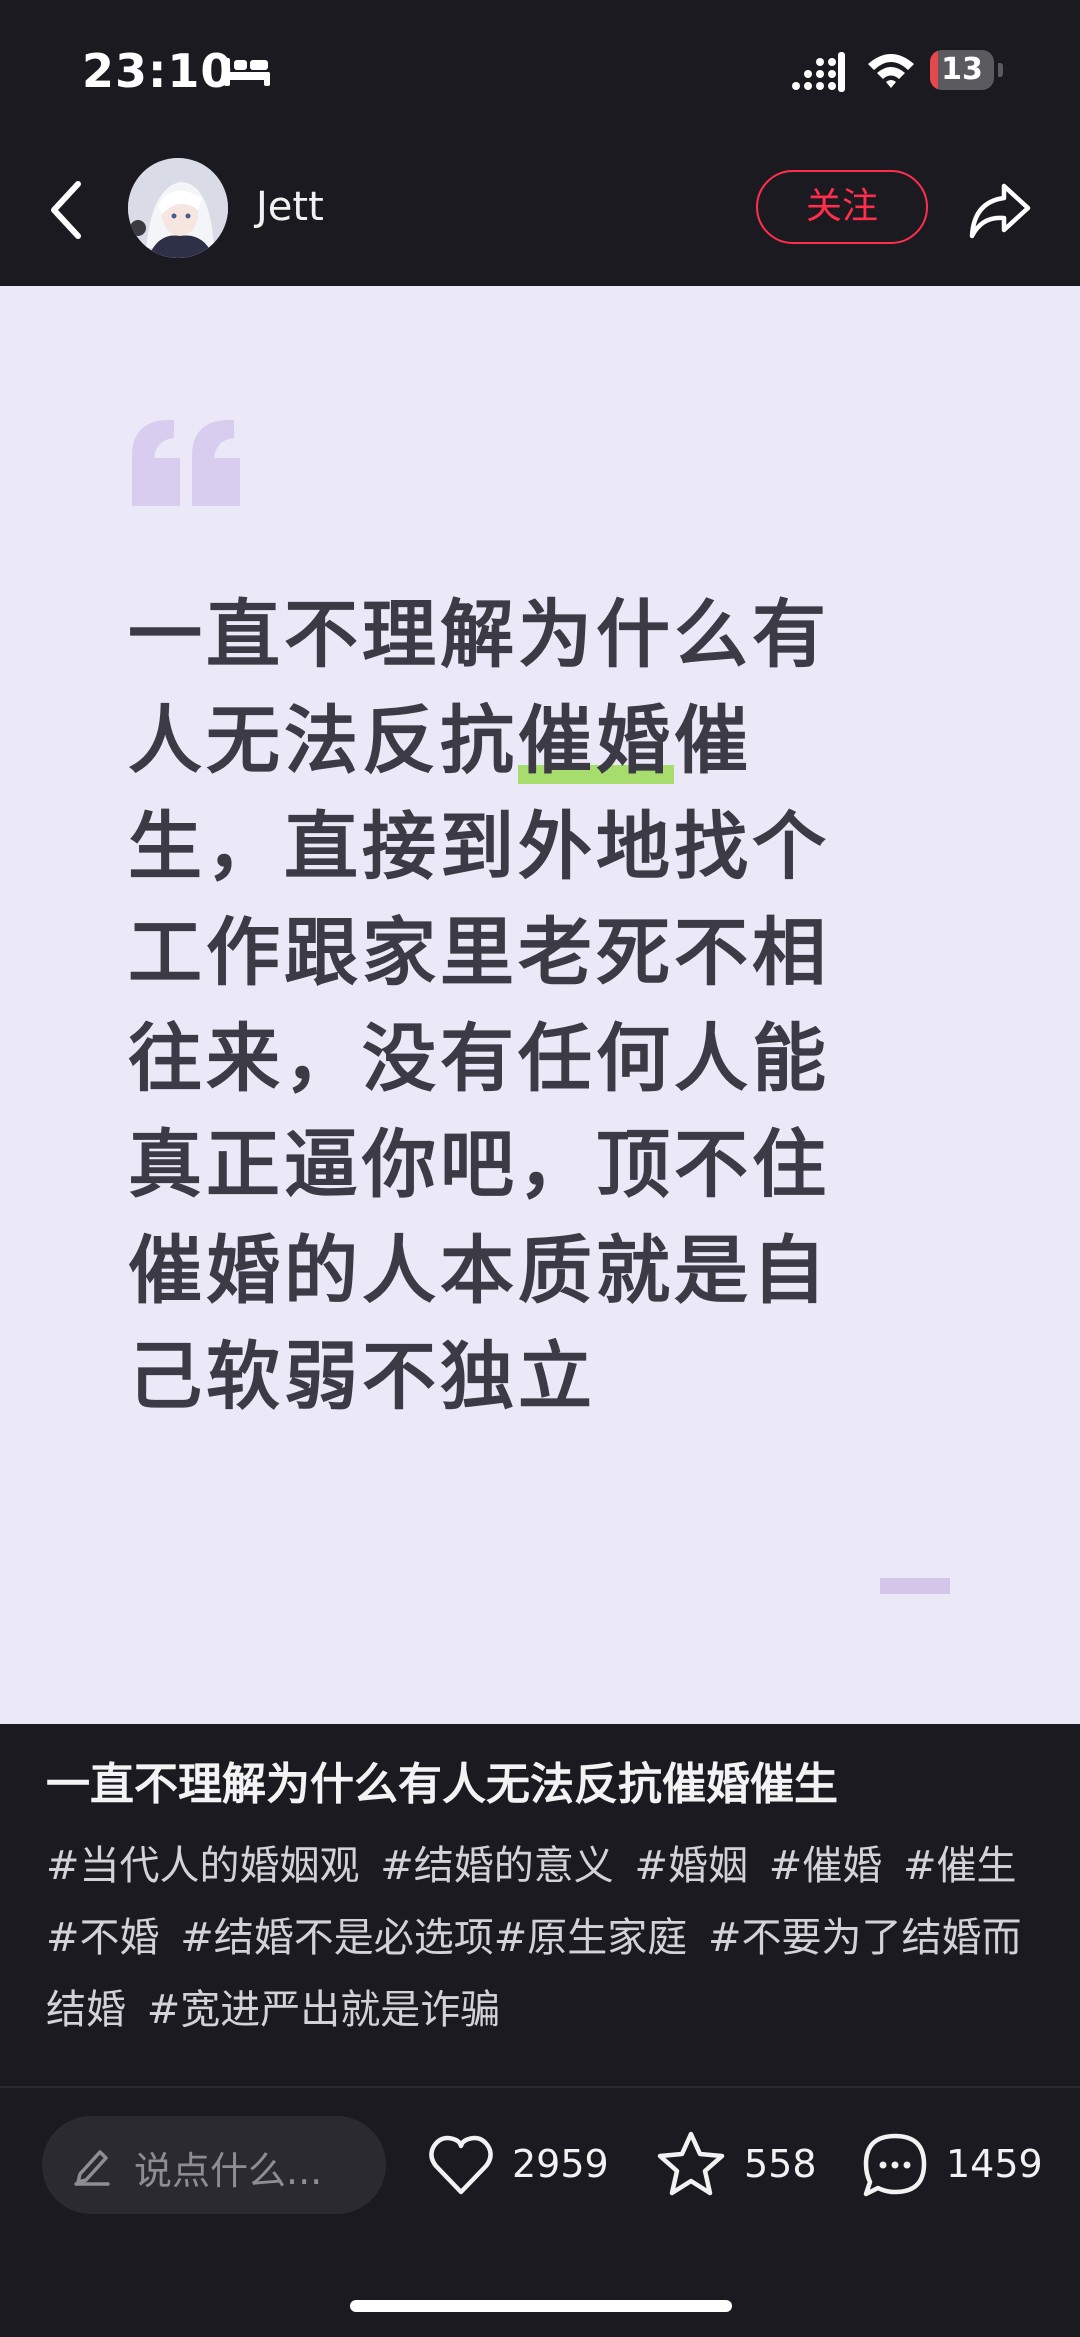  What do you see at coordinates (461, 2165) in the screenshot?
I see `heart-icon` at bounding box center [461, 2165].